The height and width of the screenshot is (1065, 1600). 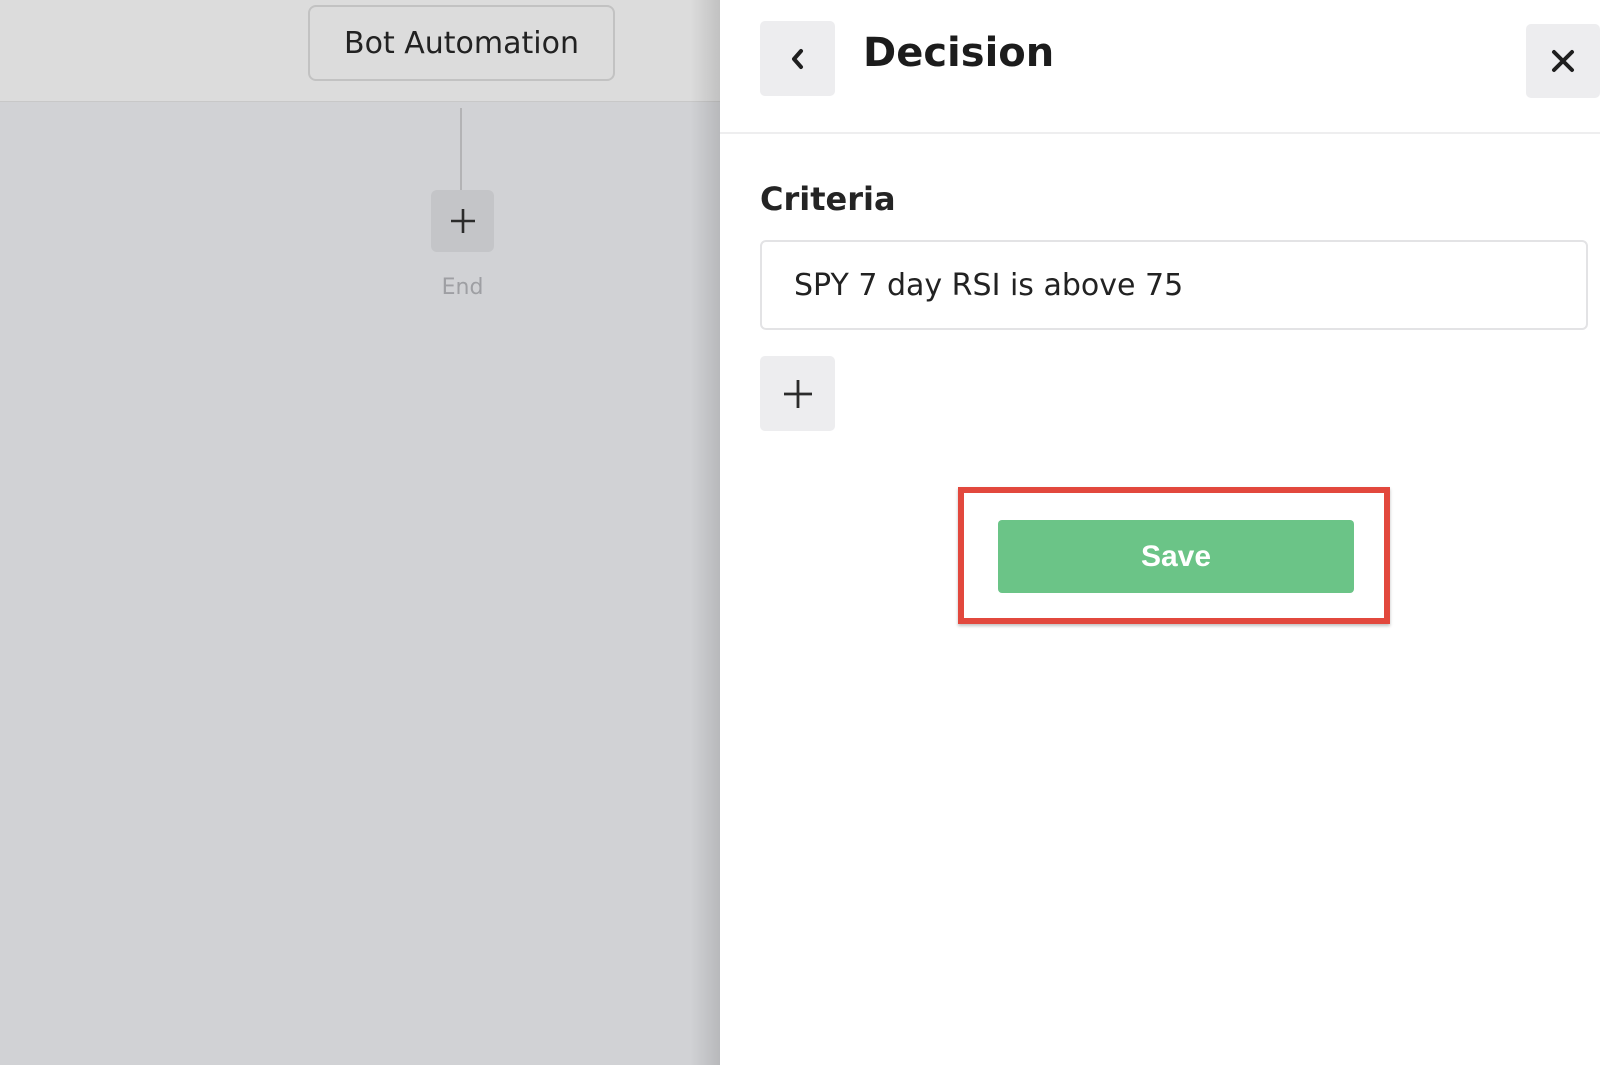 I want to click on add-step-button, so click(x=462, y=221).